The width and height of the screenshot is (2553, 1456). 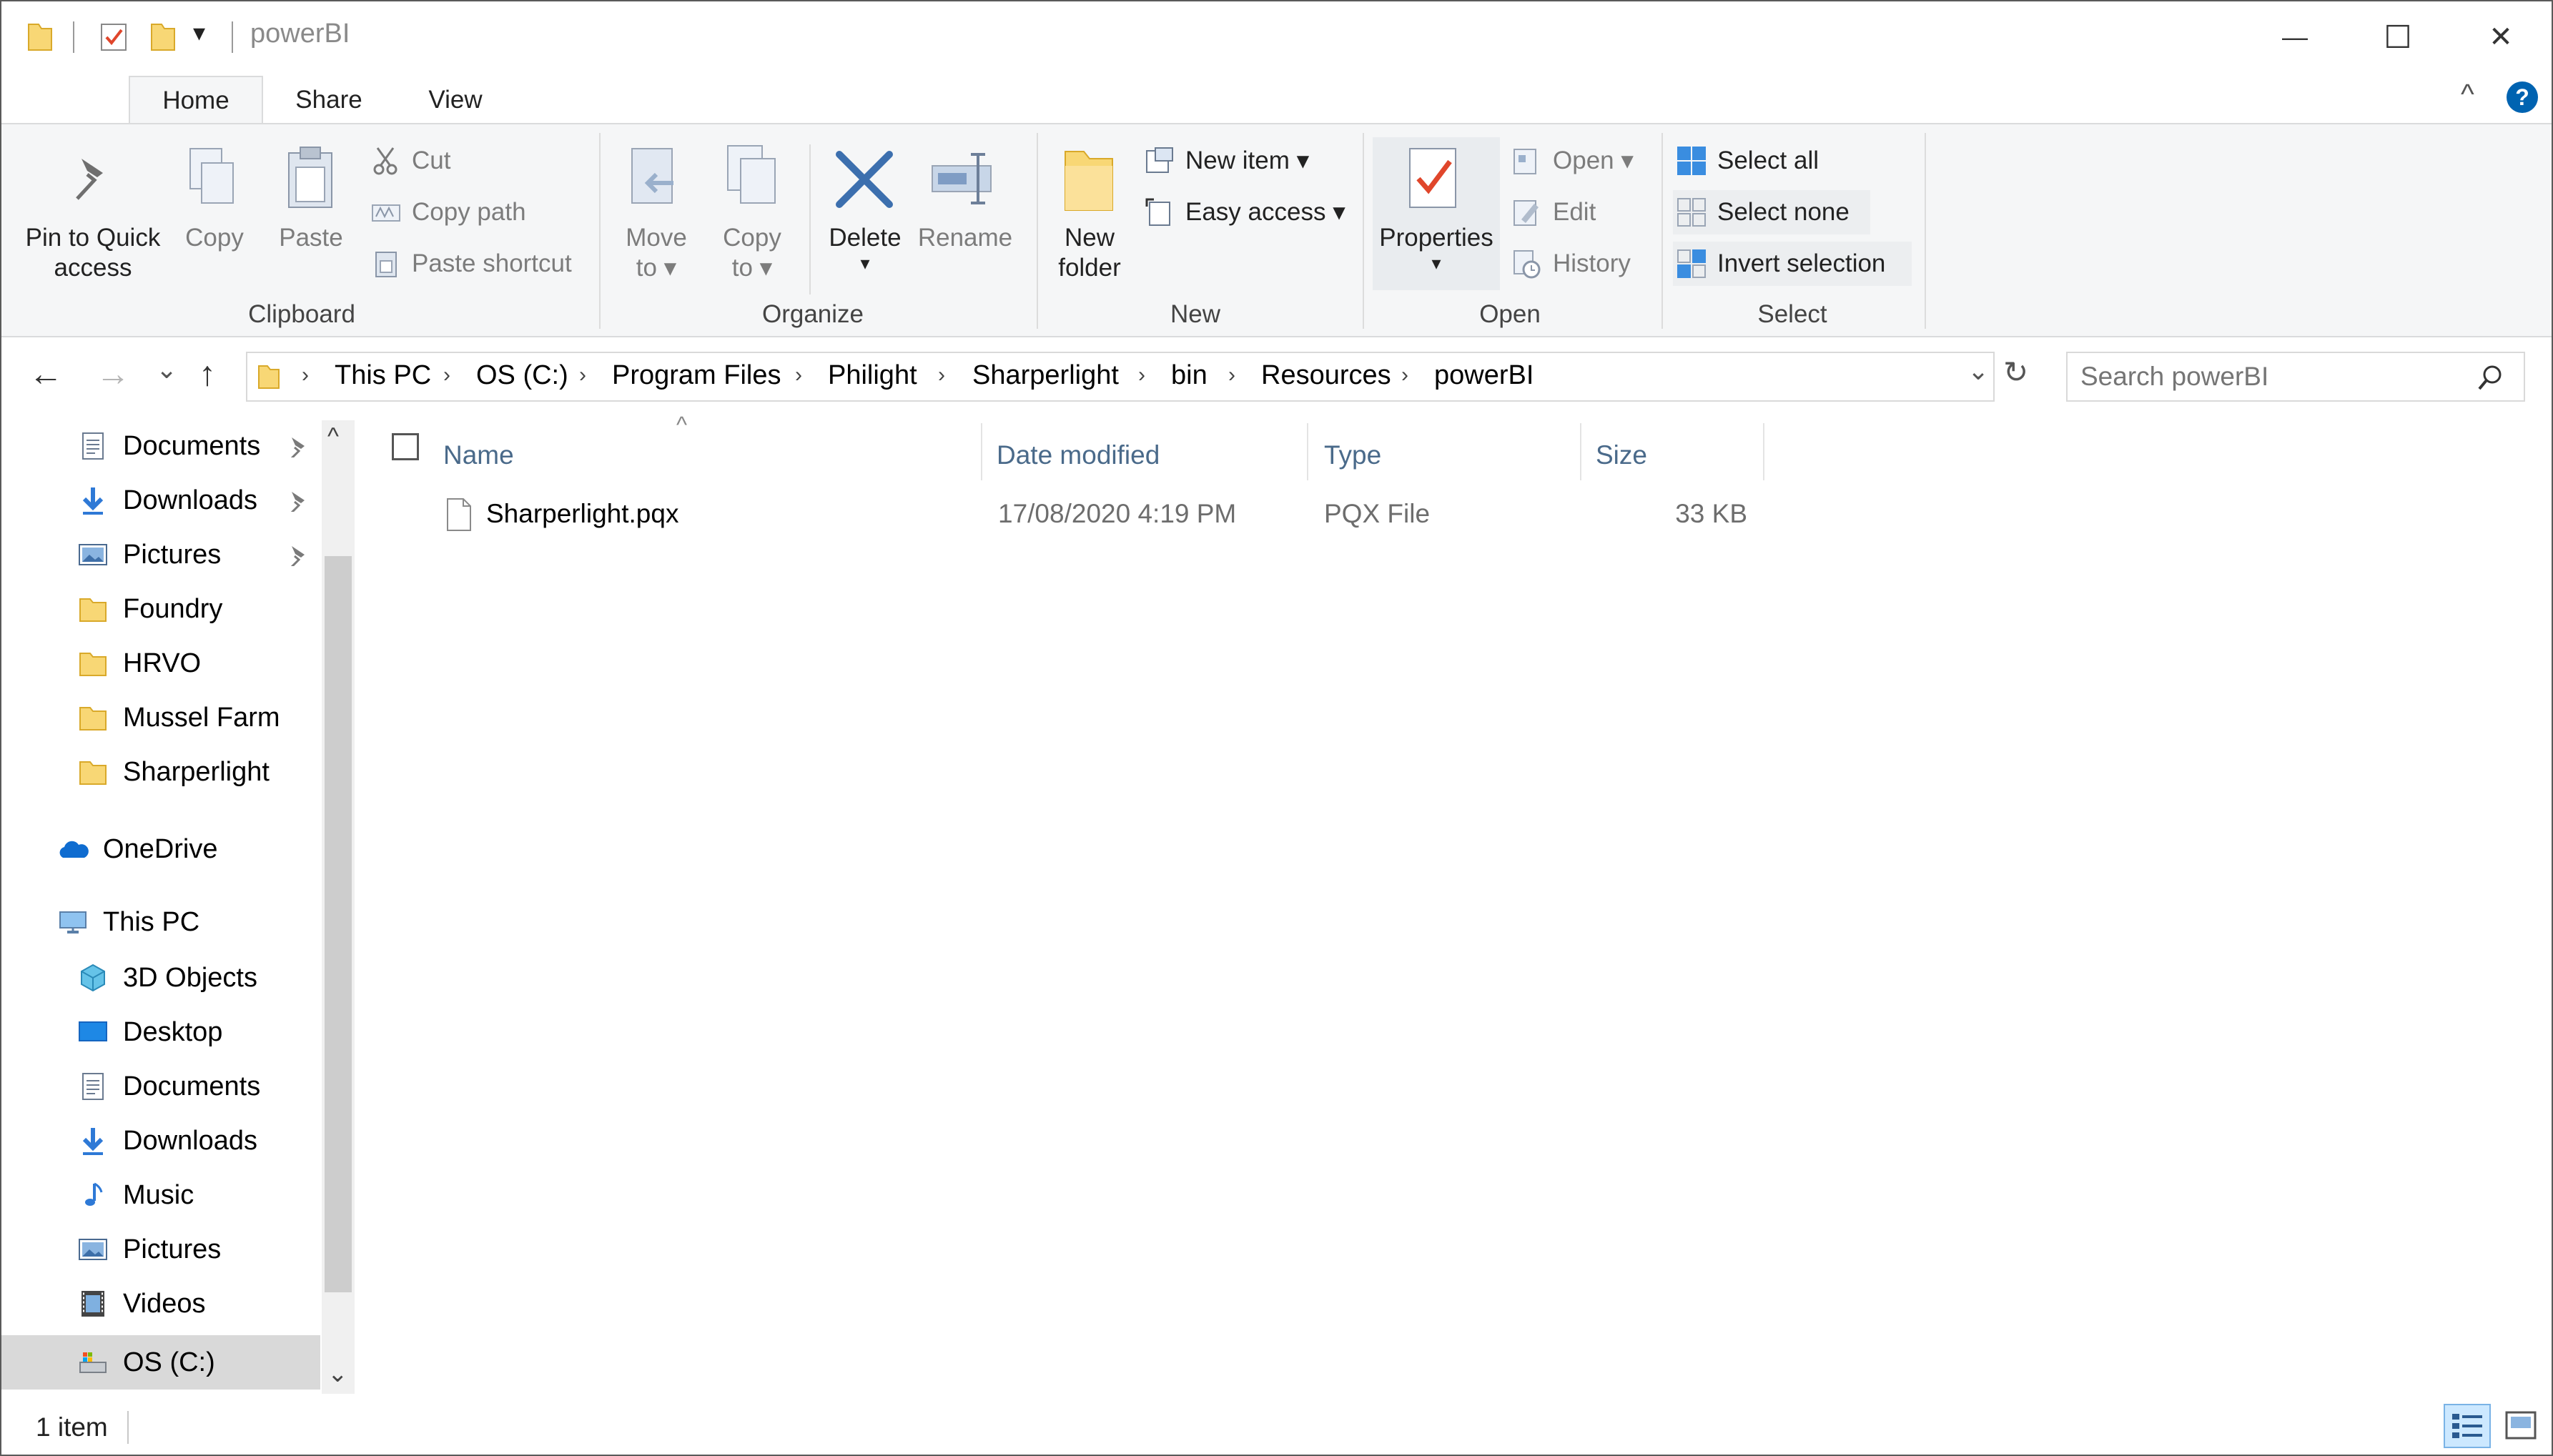 What do you see at coordinates (167, 1141) in the screenshot?
I see `nav-item-downloads-pc: Downloads` at bounding box center [167, 1141].